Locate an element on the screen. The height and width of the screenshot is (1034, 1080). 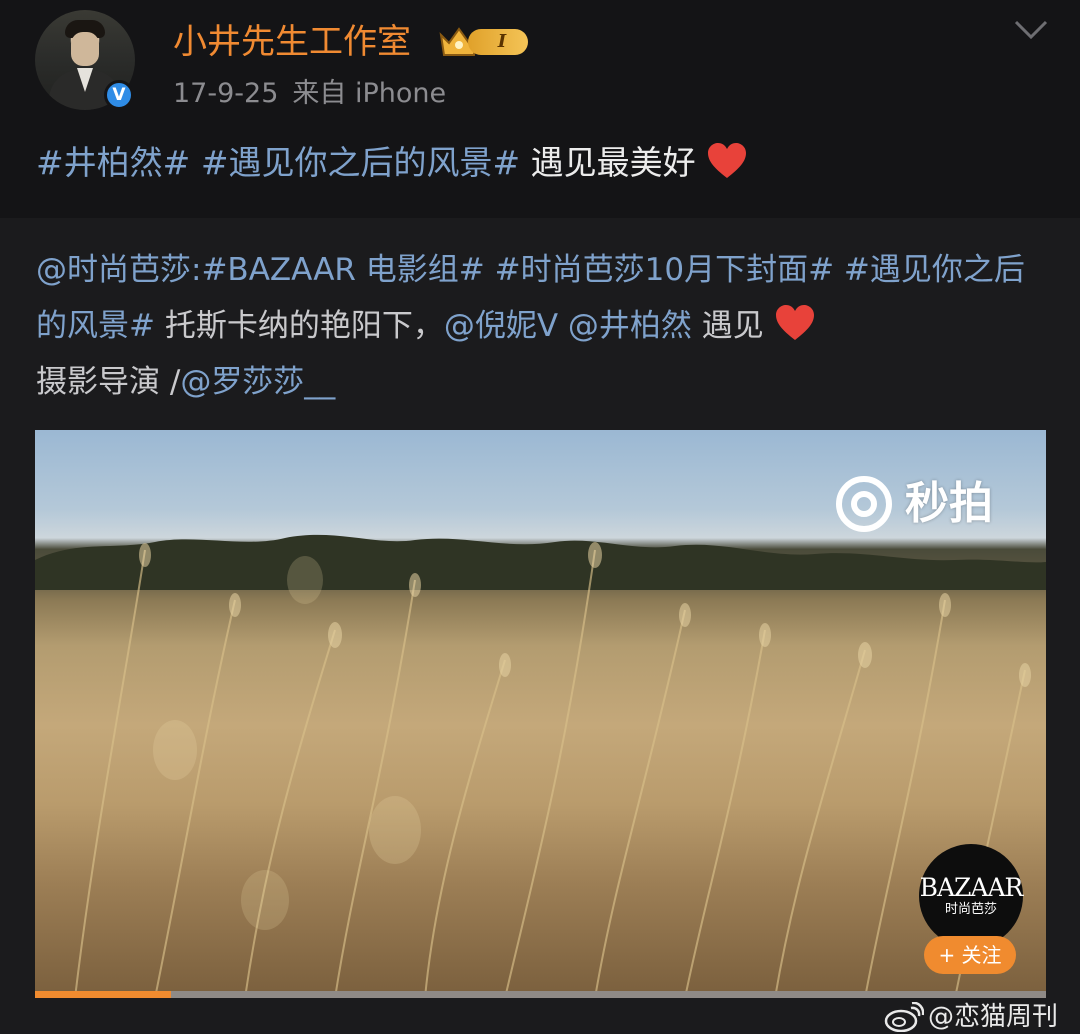
verified-badge: V is located at coordinates (119, 95).